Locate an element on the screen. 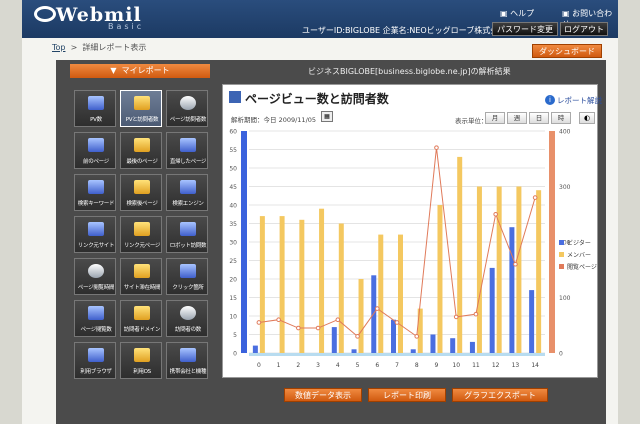 This screenshot has height=424, width=640. y-tick-left: 10 is located at coordinates (233, 317).